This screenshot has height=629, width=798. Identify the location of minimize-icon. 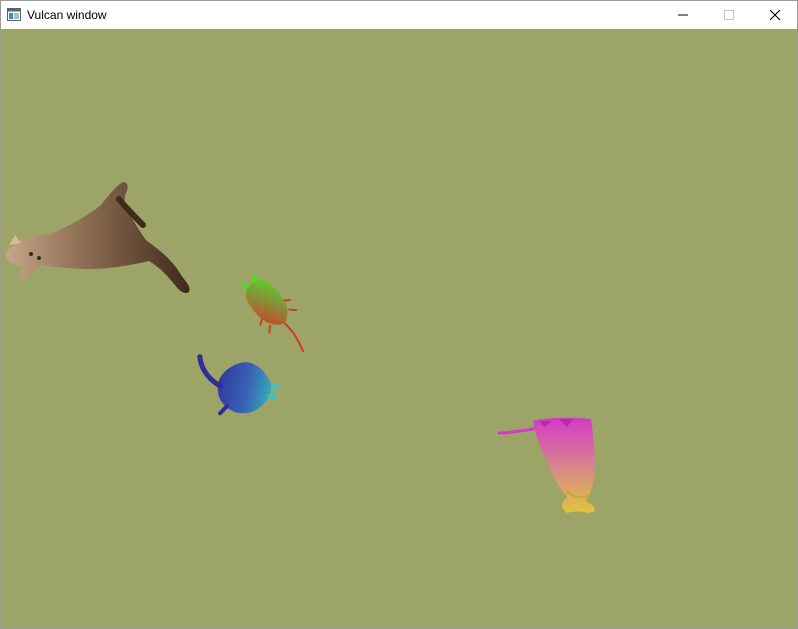
(683, 15).